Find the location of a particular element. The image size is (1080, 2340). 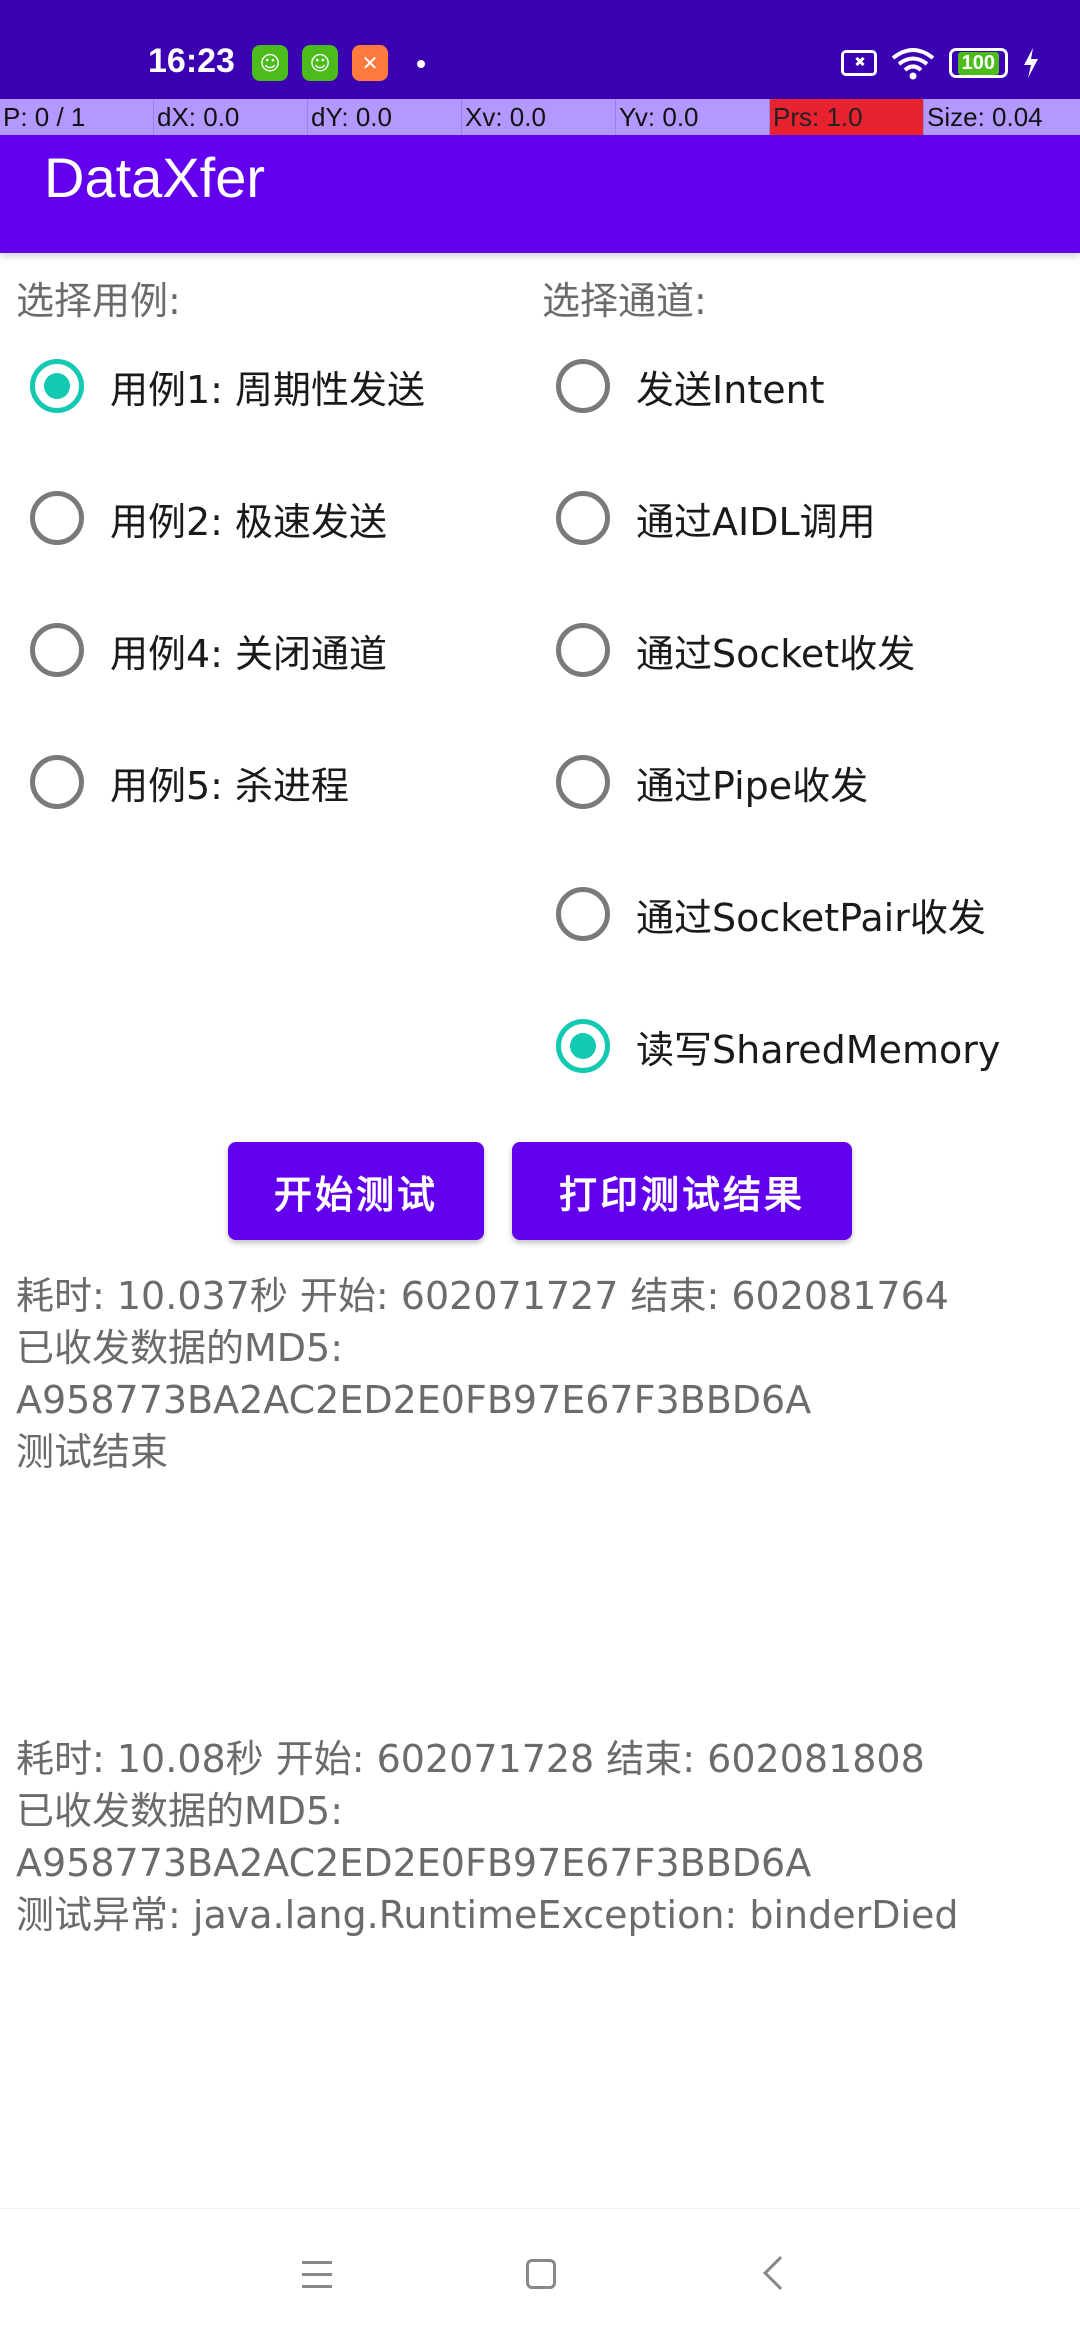

use-case-label: 选择用例: is located at coordinates (98, 301).